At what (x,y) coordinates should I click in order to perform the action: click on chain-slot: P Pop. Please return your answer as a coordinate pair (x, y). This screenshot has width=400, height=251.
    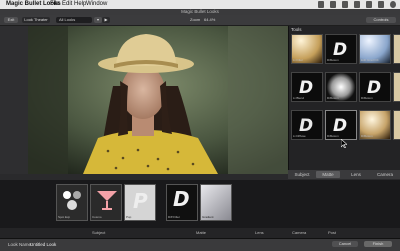
    Looking at the image, I should click on (140, 202).